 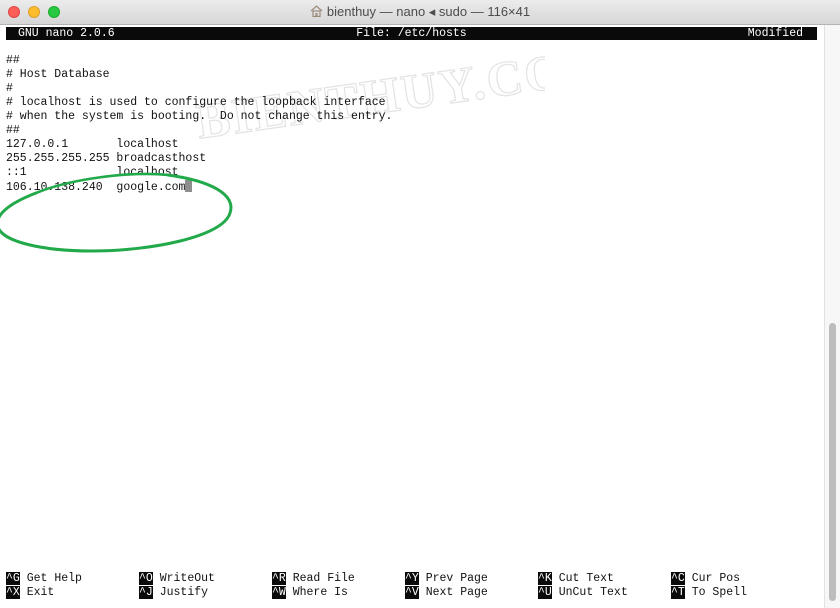 I want to click on nano-header-bar: GNU nano 2.0.6 File: /etc/hosts Modified, so click(x=411, y=33).